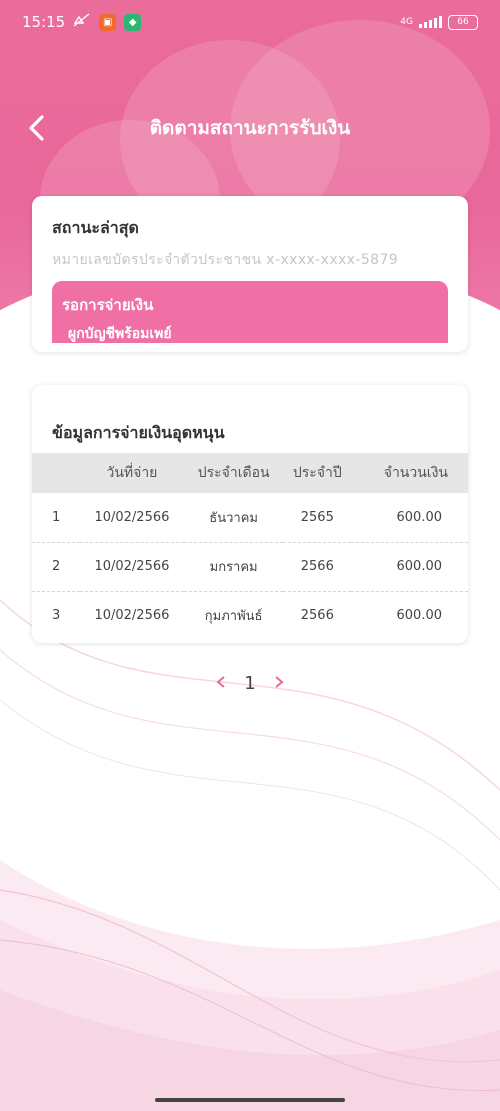 The width and height of the screenshot is (500, 1111). I want to click on battery-icon: 66, so click(463, 22).